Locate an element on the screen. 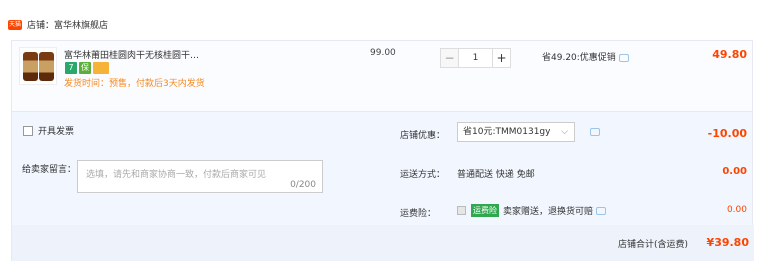 The height and width of the screenshot is (261, 768). quantity-decrease-button: − is located at coordinates (449, 58).